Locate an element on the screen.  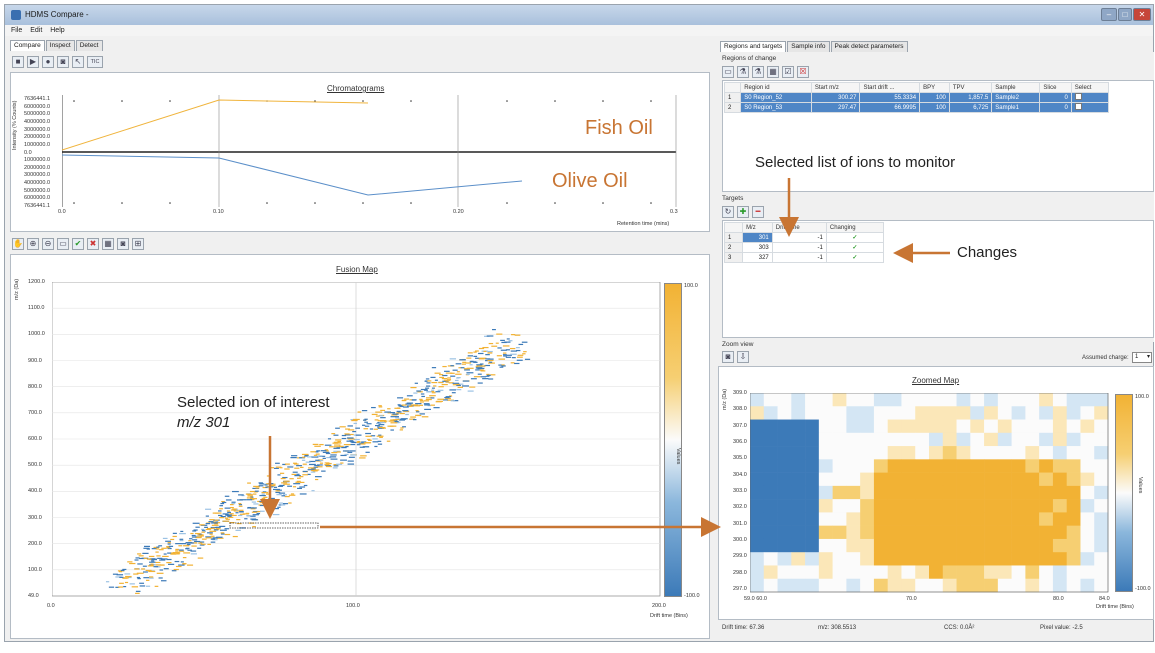
remove-icon: ━ is located at coordinates (758, 212).